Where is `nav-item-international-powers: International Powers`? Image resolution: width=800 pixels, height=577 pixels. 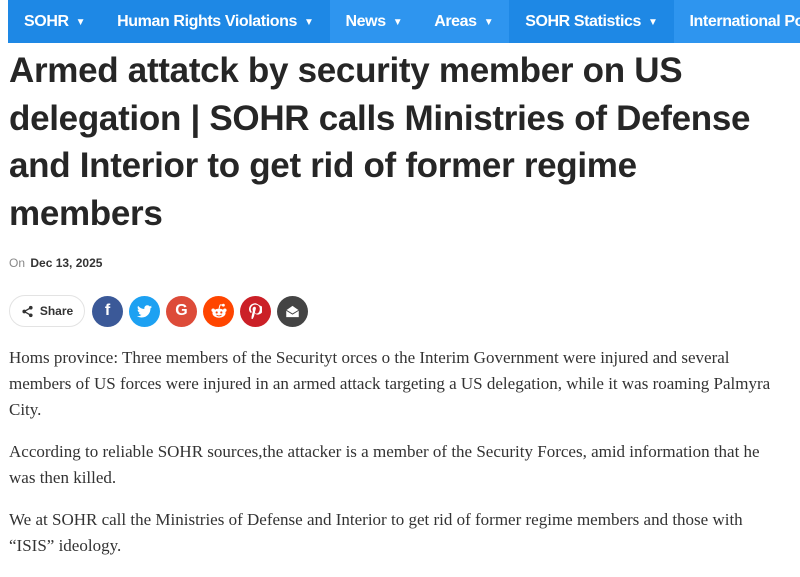
nav-item-international-powers: International Powers is located at coordinates (736, 21).